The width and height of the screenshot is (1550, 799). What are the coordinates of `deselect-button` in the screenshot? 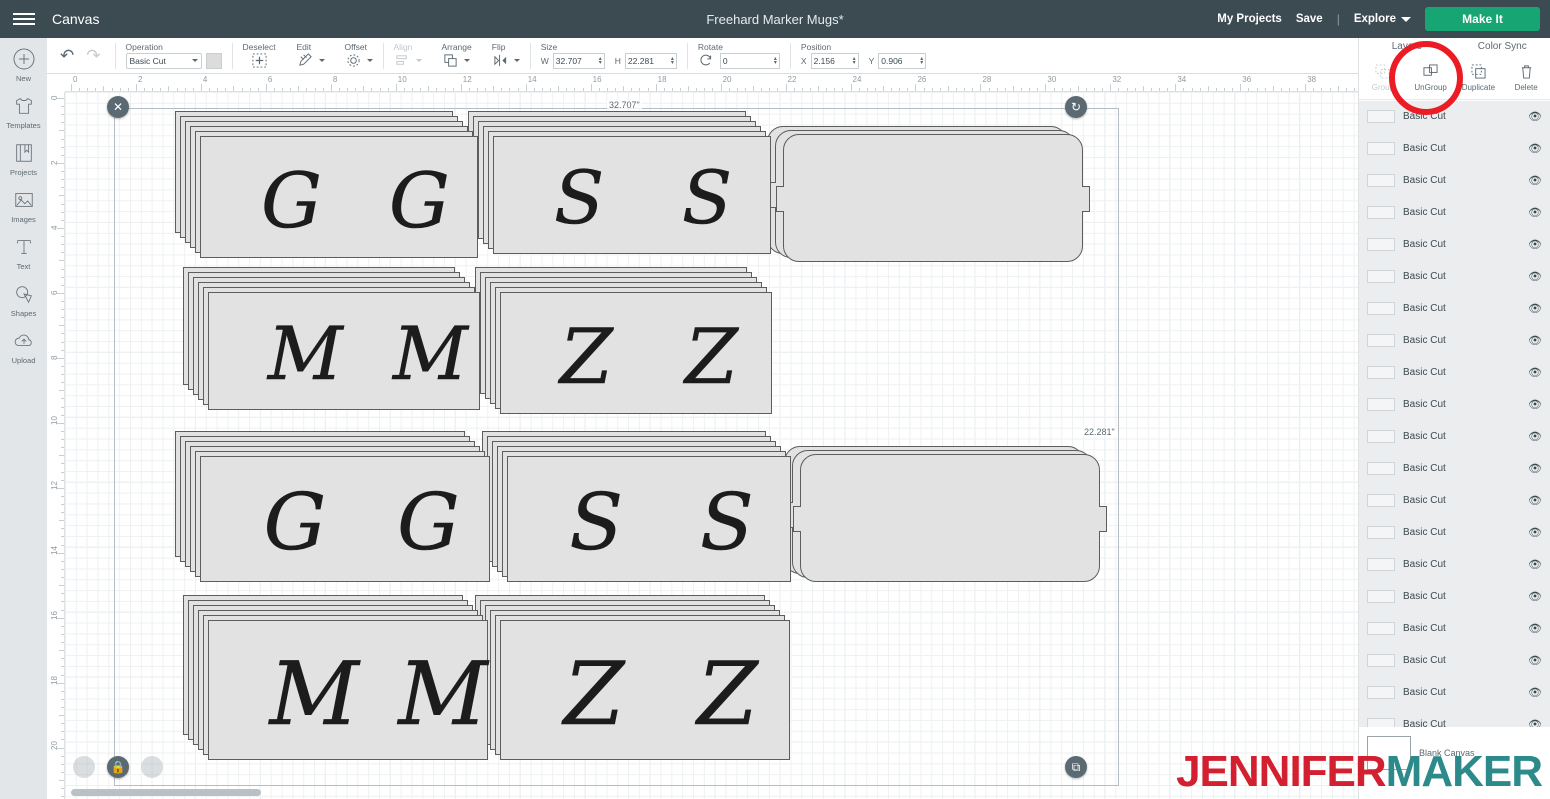 It's located at (260, 61).